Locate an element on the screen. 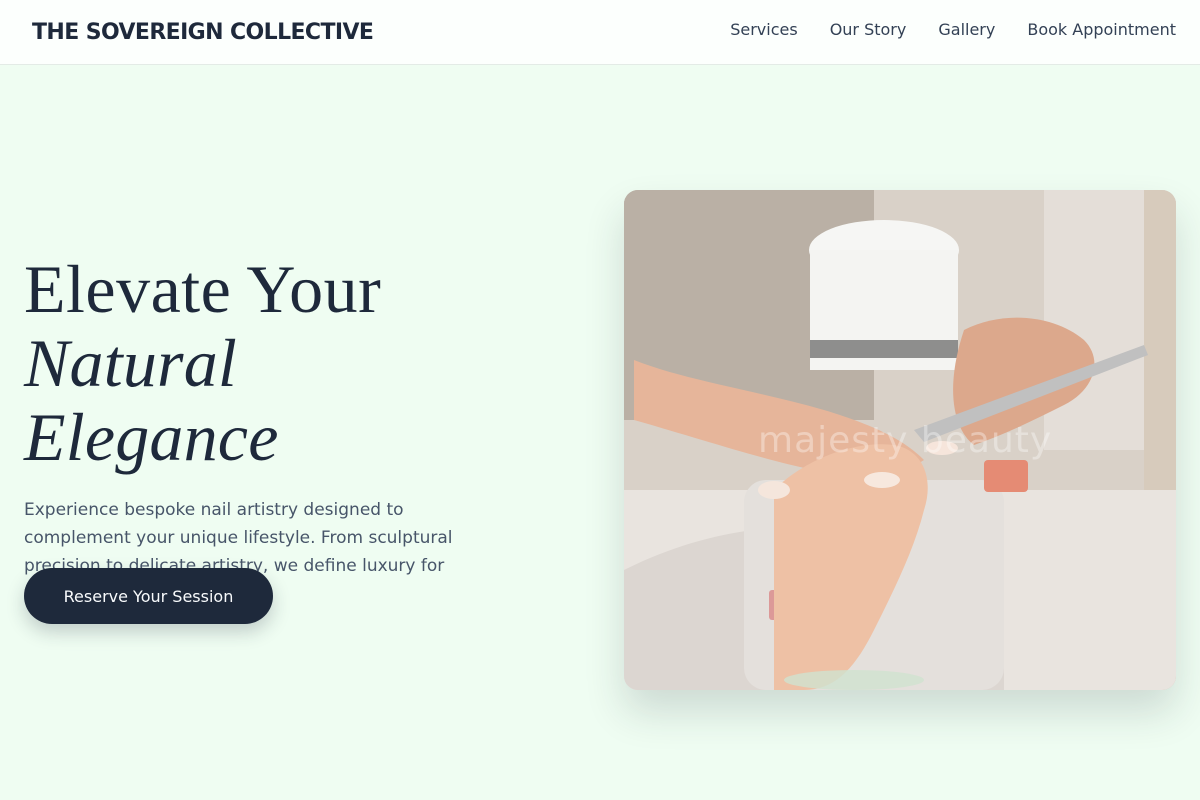 The height and width of the screenshot is (800, 1200). nav-link-our-story: Our Story is located at coordinates (868, 29).